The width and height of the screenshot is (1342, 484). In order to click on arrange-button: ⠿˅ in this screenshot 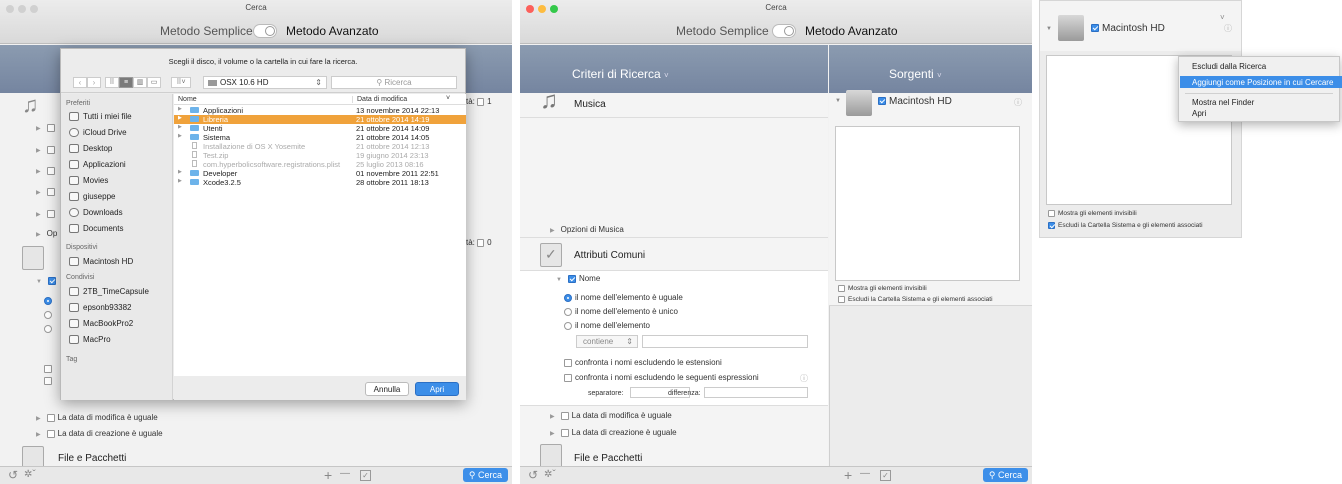, I will do `click(181, 82)`.